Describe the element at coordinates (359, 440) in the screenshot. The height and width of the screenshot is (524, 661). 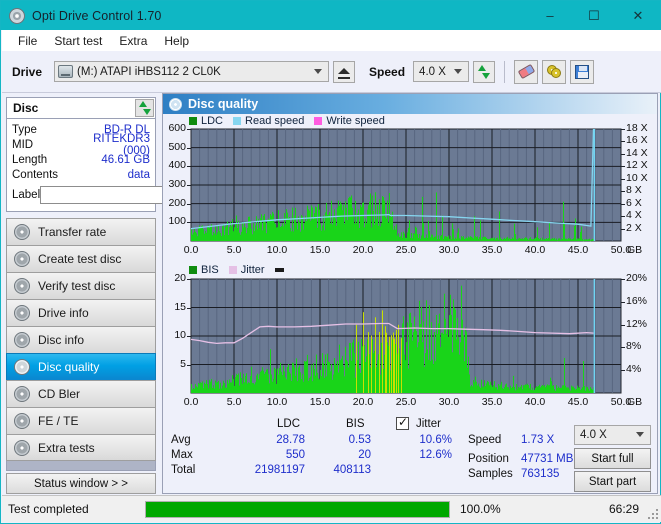
I see `stats-avg-bis: 0.53` at that location.